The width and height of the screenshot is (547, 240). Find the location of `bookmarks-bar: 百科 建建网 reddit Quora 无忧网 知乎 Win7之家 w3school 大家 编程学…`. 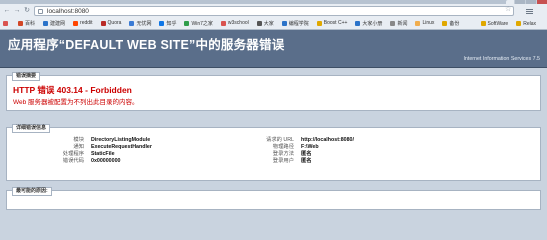

bookmarks-bar: 百科 建建网 reddit Quora 无忧网 知乎 Win7之家 w3school 大家 编程学… is located at coordinates (273, 23).